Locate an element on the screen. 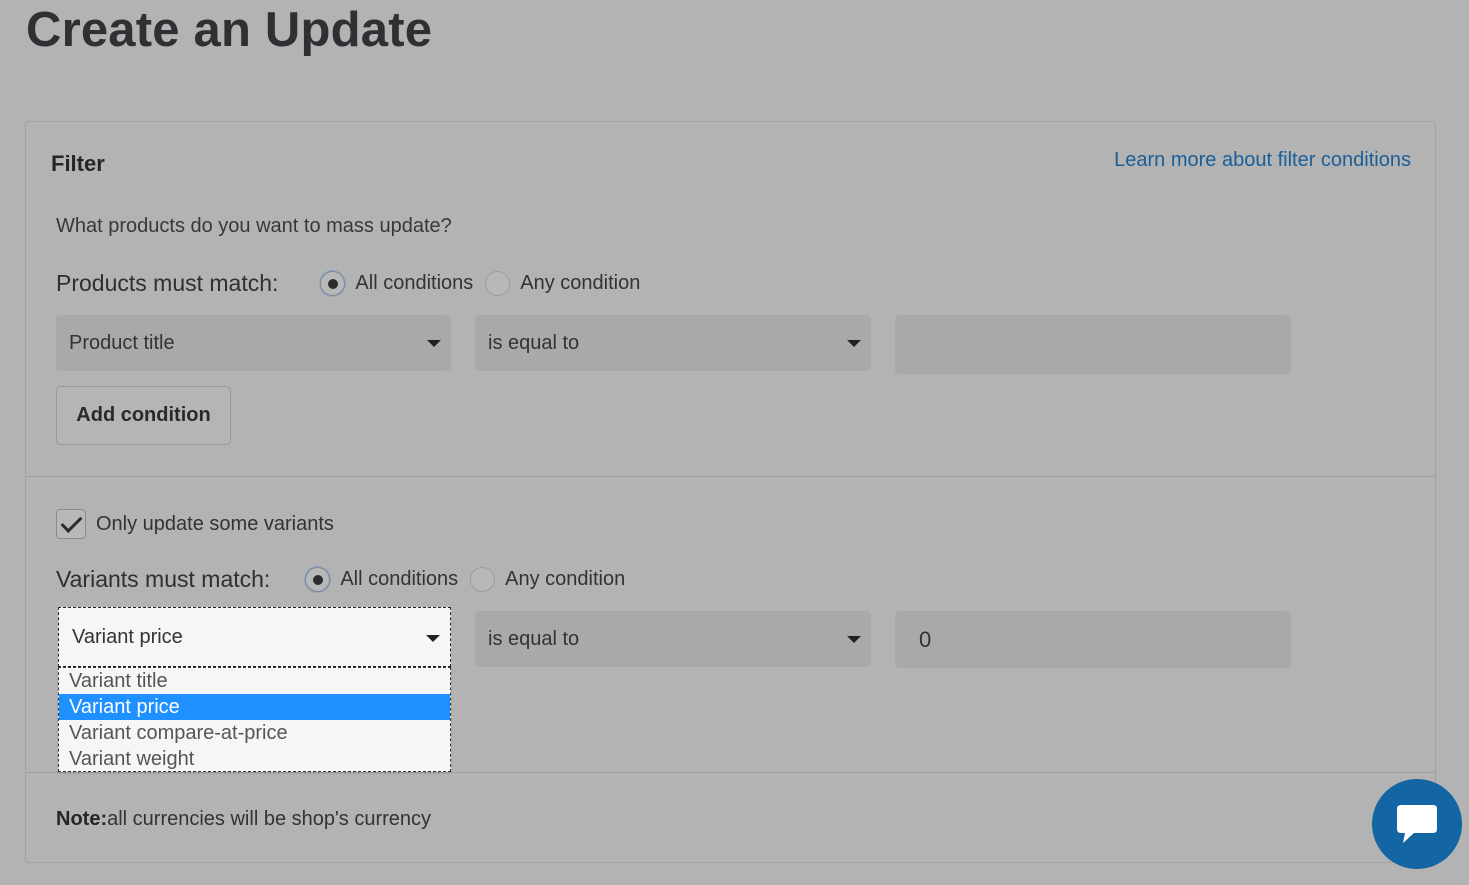  learn-more-link: Learn more about filter conditions is located at coordinates (1262, 160).